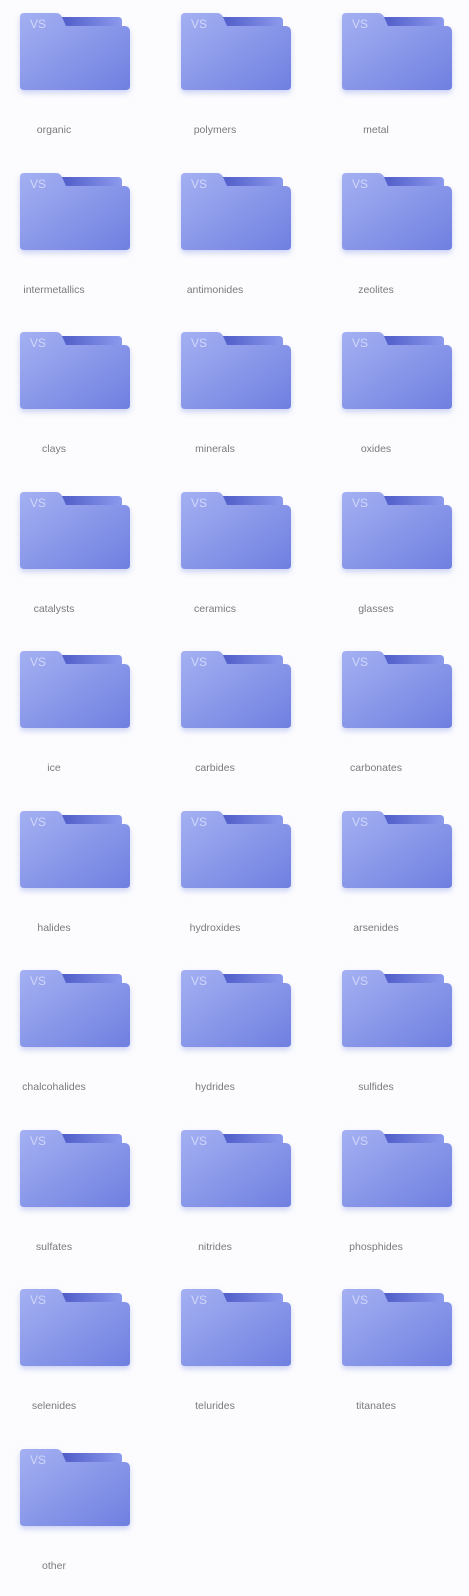 This screenshot has width=469, height=1596. Describe the element at coordinates (215, 130) in the screenshot. I see `folder-label: polymers` at that location.